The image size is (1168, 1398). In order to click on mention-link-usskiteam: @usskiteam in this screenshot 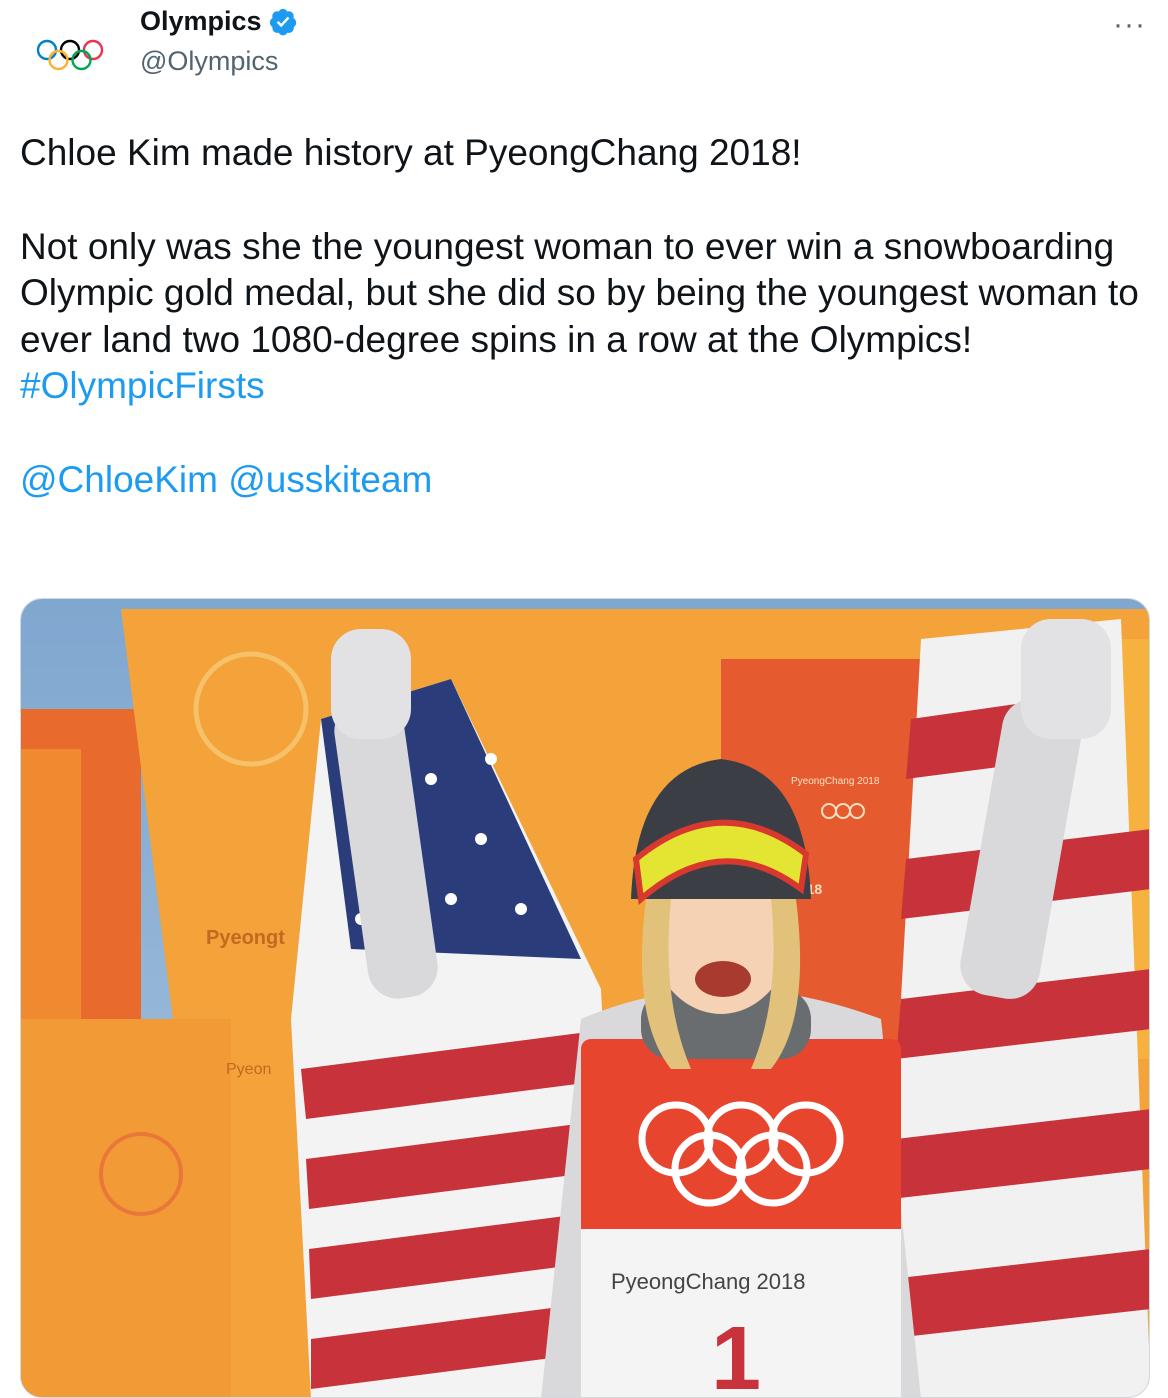, I will do `click(330, 479)`.